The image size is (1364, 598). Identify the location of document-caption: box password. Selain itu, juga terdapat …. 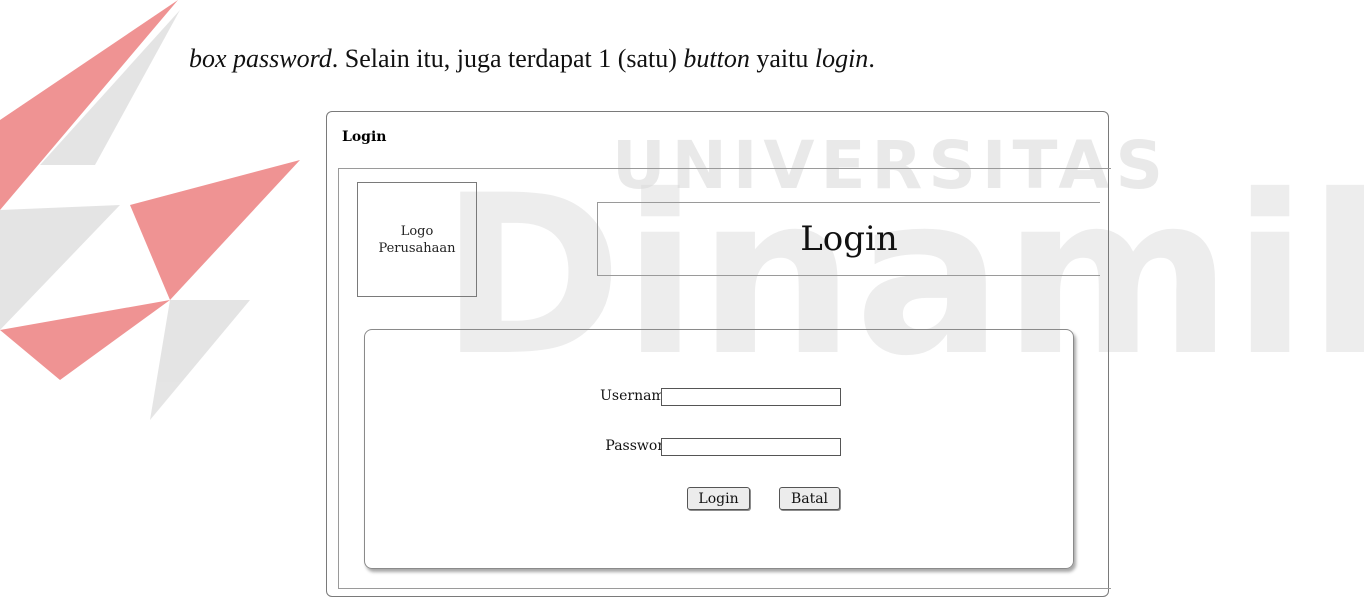
(532, 59).